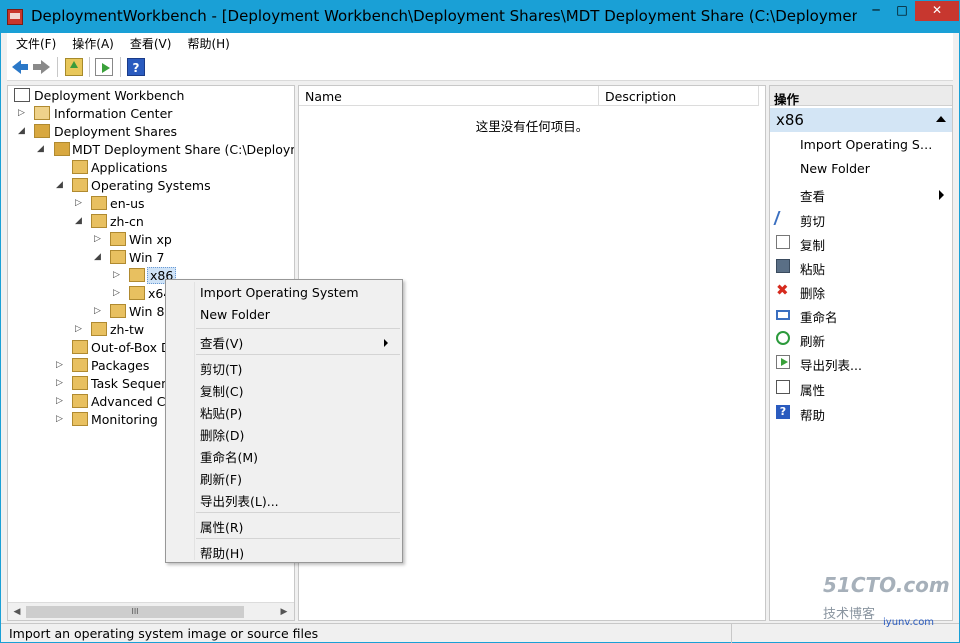 This screenshot has width=960, height=643. What do you see at coordinates (886, 585) in the screenshot?
I see `watermark-line-1: 51CTO.com` at bounding box center [886, 585].